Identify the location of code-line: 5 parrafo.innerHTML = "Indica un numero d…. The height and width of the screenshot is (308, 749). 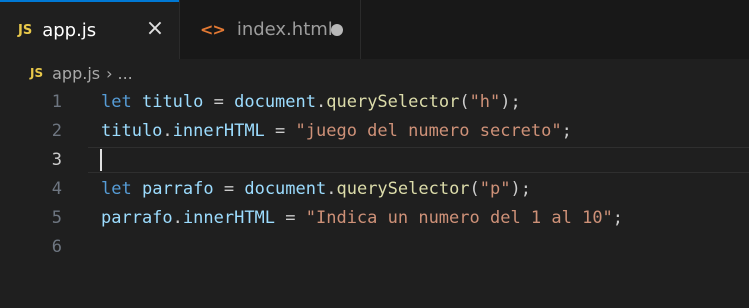
(374, 218).